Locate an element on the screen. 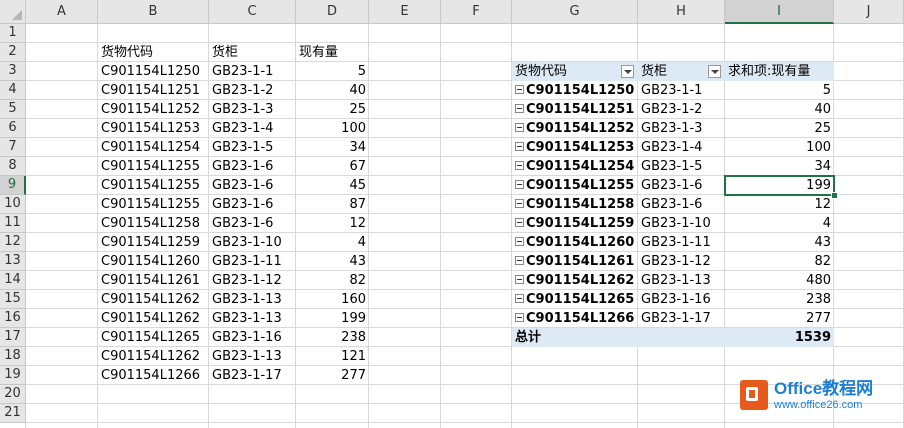  pivot-container-cell: GB23-1-1 is located at coordinates (681, 90).